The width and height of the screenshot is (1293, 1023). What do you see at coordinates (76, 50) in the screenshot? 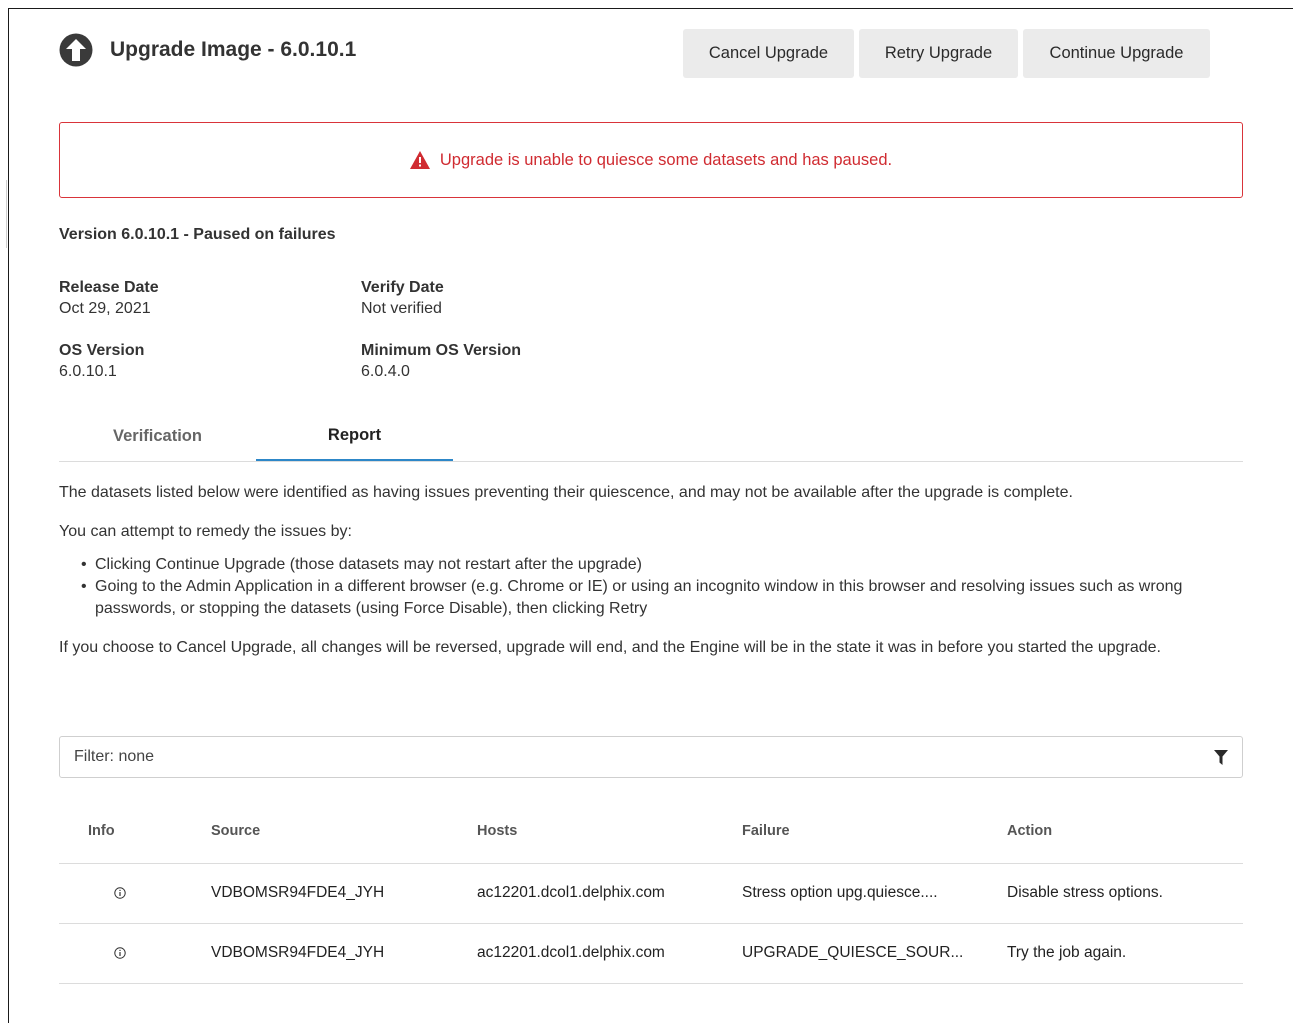
I see `upgrade-arrow-icon` at bounding box center [76, 50].